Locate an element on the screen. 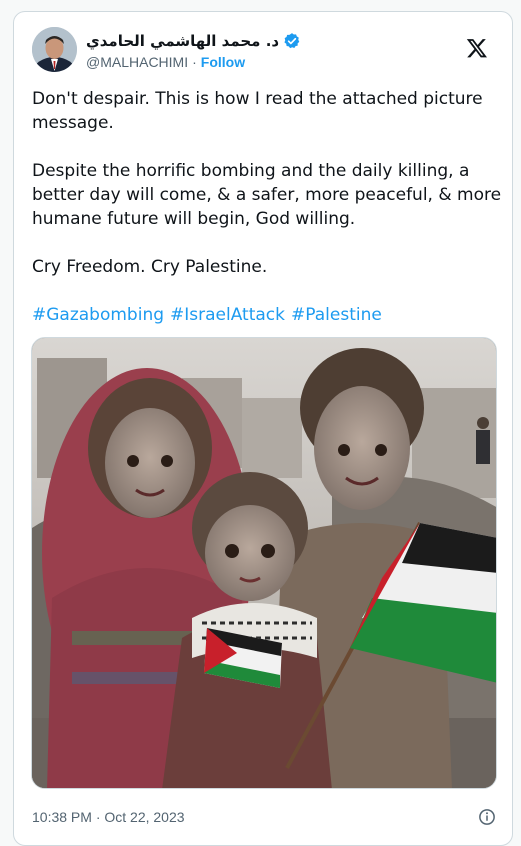 The height and width of the screenshot is (846, 521). tweet-paragraph: Cry Freedom. Cry Palestine. is located at coordinates (150, 267).